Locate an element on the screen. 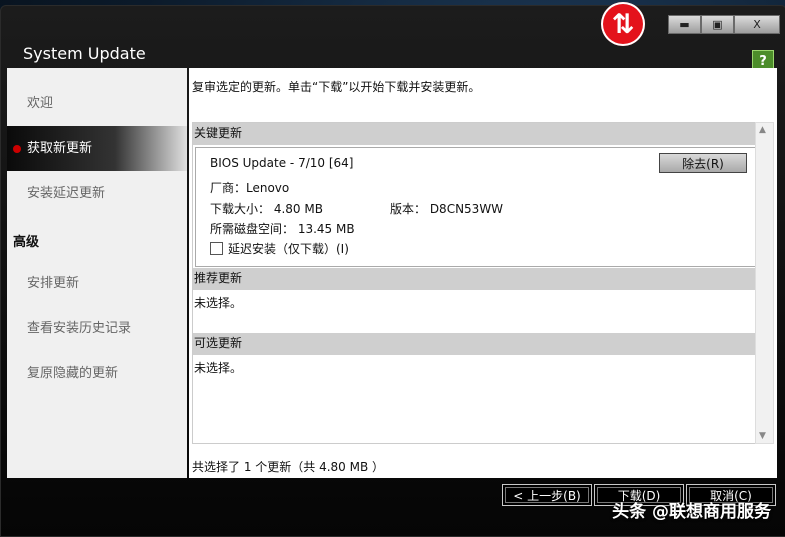 The height and width of the screenshot is (537, 785). sidebar-item-label: 欢迎 is located at coordinates (40, 103).